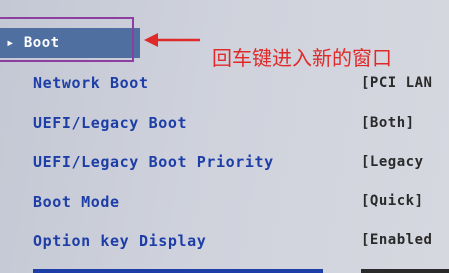 This screenshot has width=449, height=273. I want to click on menu-value-uefi-legacy-boot: [Both], so click(388, 123).